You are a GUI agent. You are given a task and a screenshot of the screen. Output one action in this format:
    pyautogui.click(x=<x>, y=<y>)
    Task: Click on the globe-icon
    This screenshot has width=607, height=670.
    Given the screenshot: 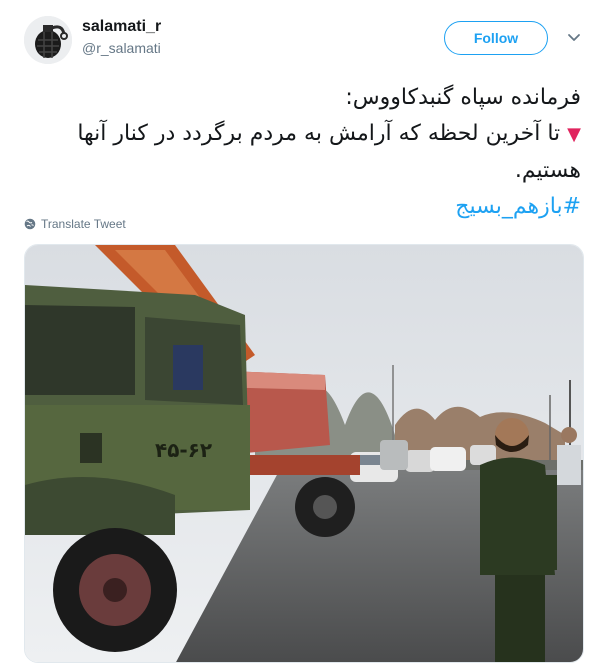 What is the action you would take?
    pyautogui.click(x=30, y=224)
    